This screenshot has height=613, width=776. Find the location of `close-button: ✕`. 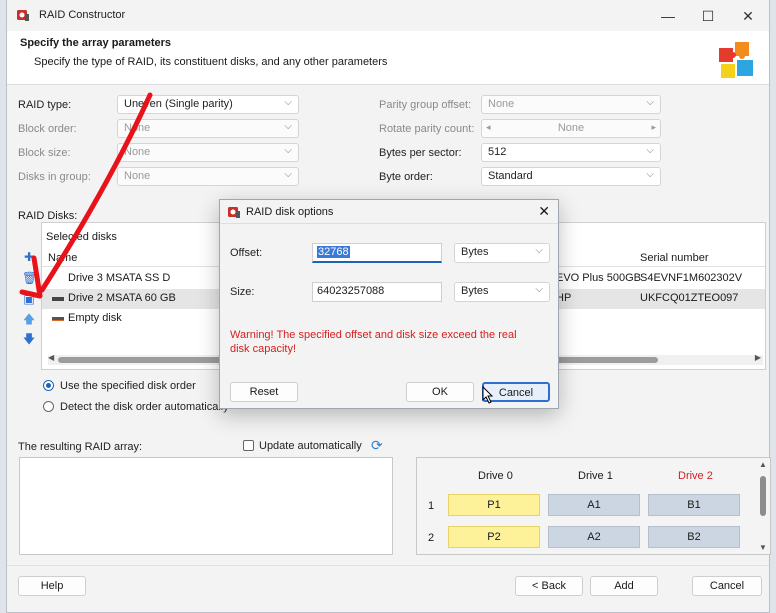

close-button: ✕ is located at coordinates (748, 16).